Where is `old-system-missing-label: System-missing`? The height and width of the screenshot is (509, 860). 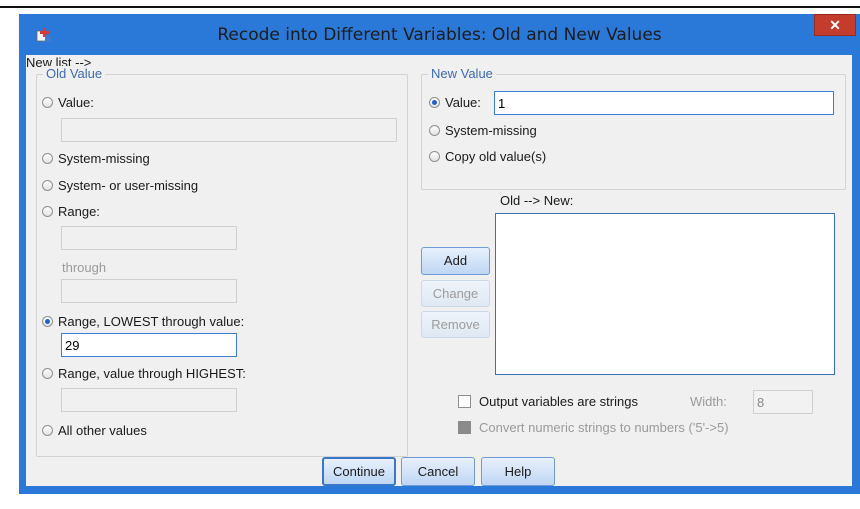
old-system-missing-label: System-missing is located at coordinates (104, 158).